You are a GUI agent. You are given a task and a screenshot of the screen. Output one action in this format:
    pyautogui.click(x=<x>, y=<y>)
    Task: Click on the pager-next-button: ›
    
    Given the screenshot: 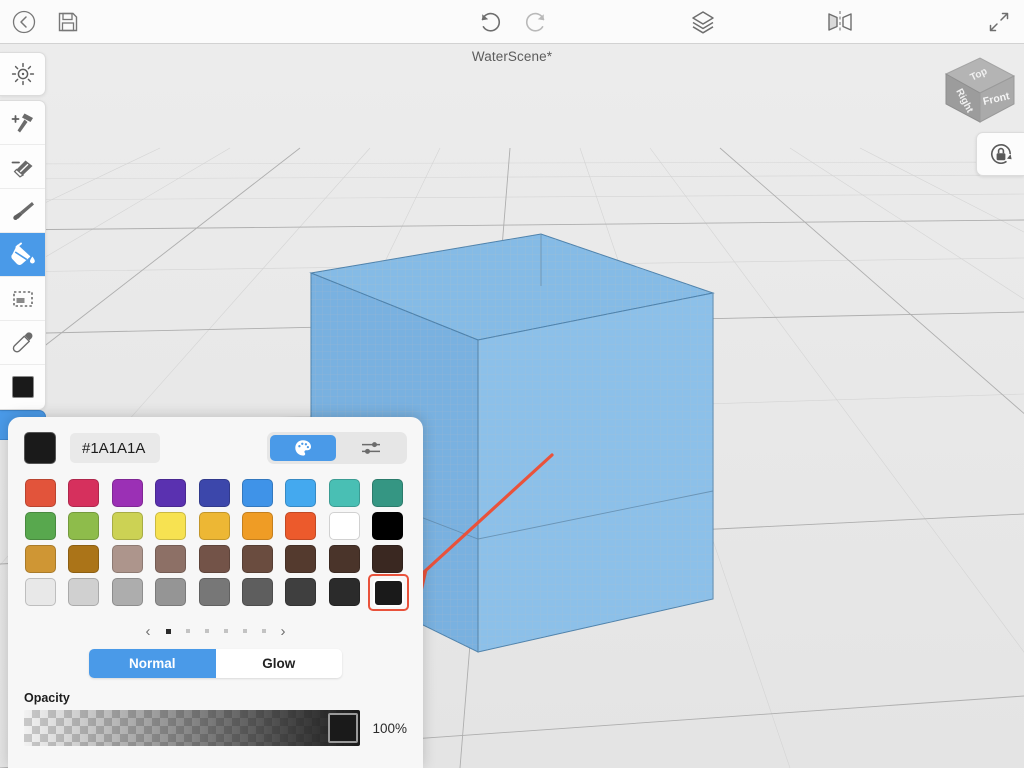 What is the action you would take?
    pyautogui.click(x=283, y=631)
    